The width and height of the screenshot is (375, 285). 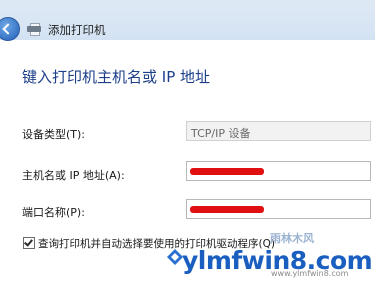 What do you see at coordinates (54, 134) in the screenshot?
I see `device-type-label: 设备类型(T):` at bounding box center [54, 134].